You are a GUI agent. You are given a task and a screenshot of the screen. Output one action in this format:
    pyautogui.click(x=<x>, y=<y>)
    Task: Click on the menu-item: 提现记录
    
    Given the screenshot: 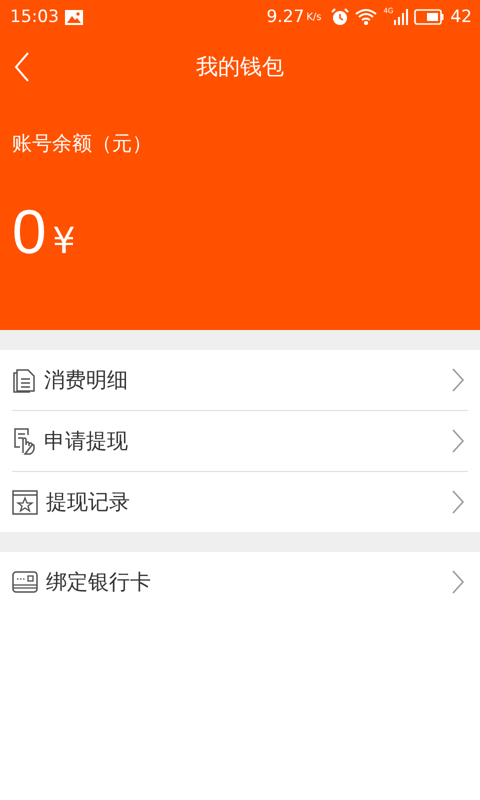 What is the action you would take?
    pyautogui.click(x=240, y=502)
    